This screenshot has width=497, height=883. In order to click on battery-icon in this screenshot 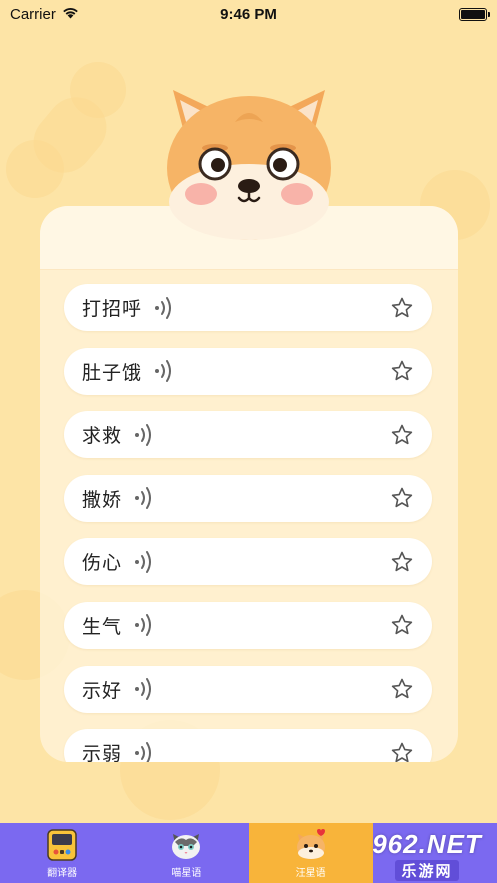, I will do `click(474, 14)`.